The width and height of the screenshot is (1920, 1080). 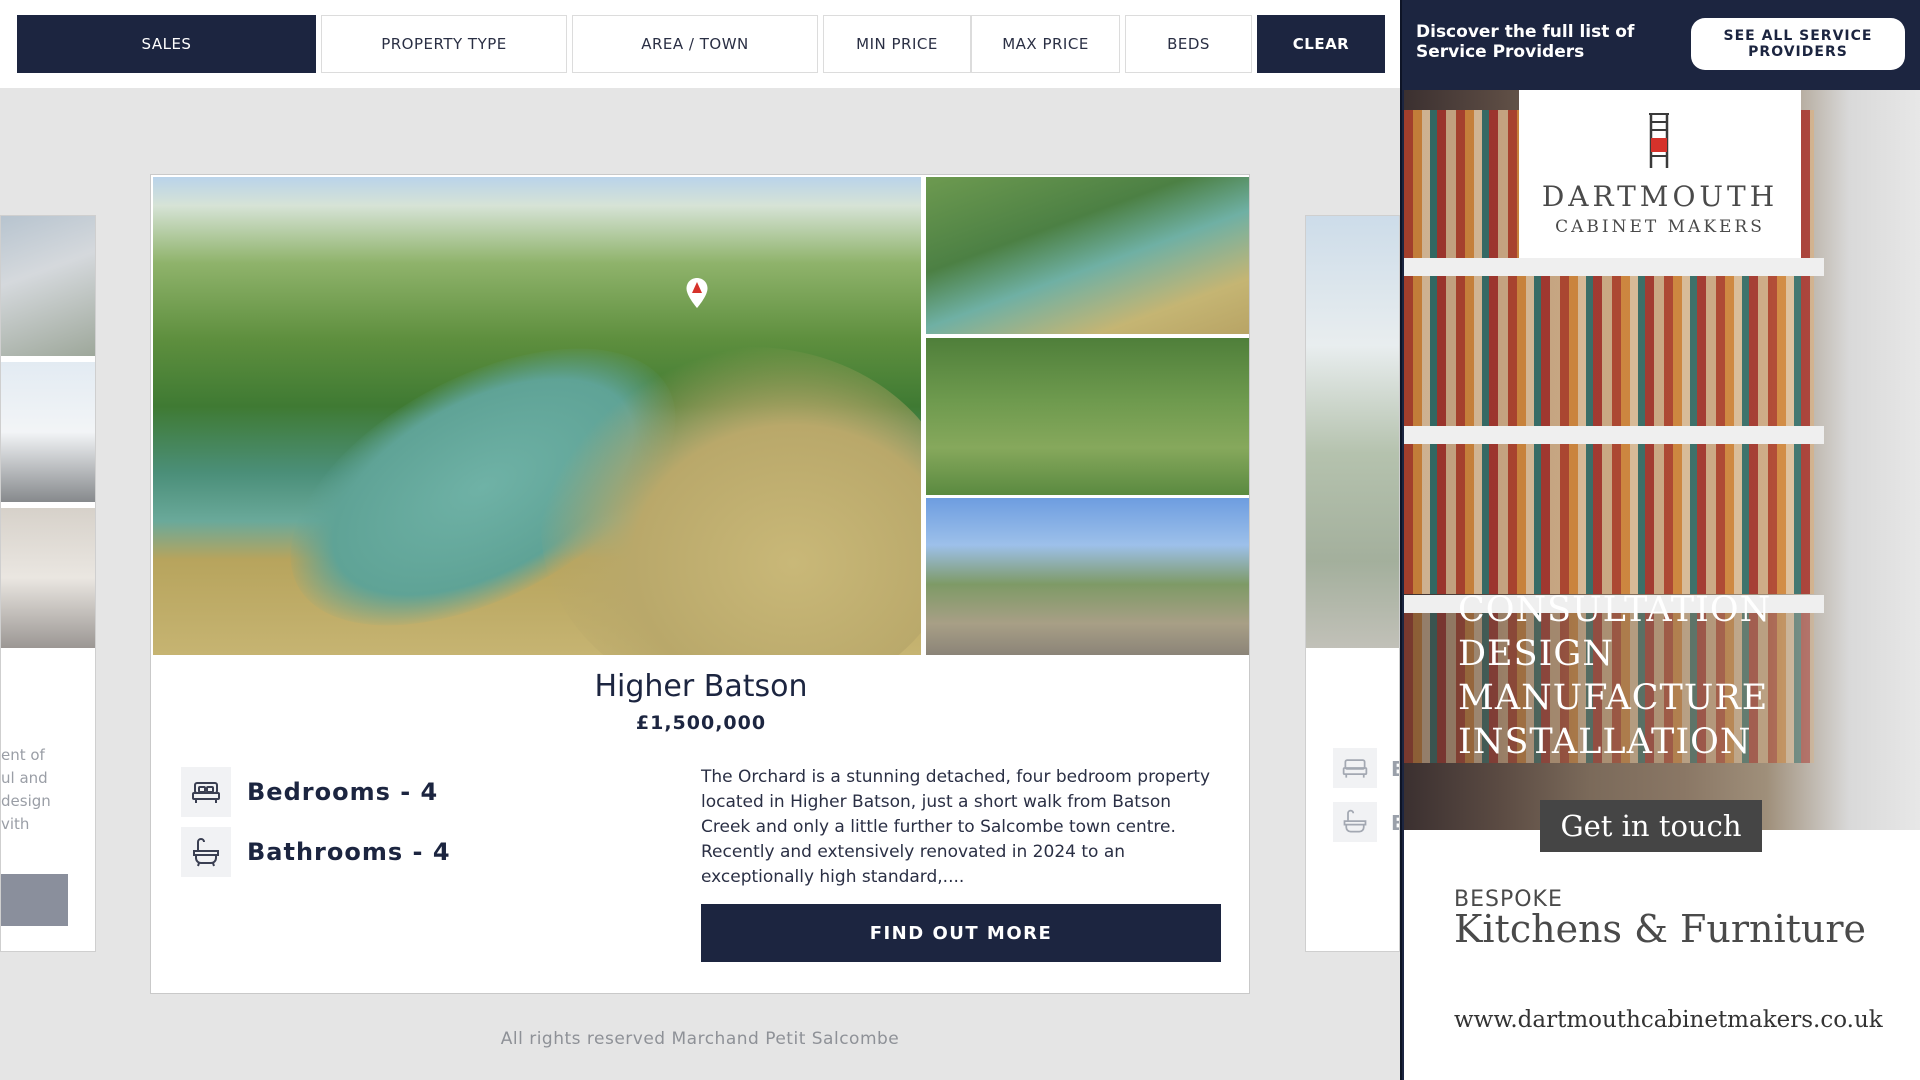 What do you see at coordinates (1045, 44) in the screenshot?
I see `filter-max-price-button: MAX PRICE` at bounding box center [1045, 44].